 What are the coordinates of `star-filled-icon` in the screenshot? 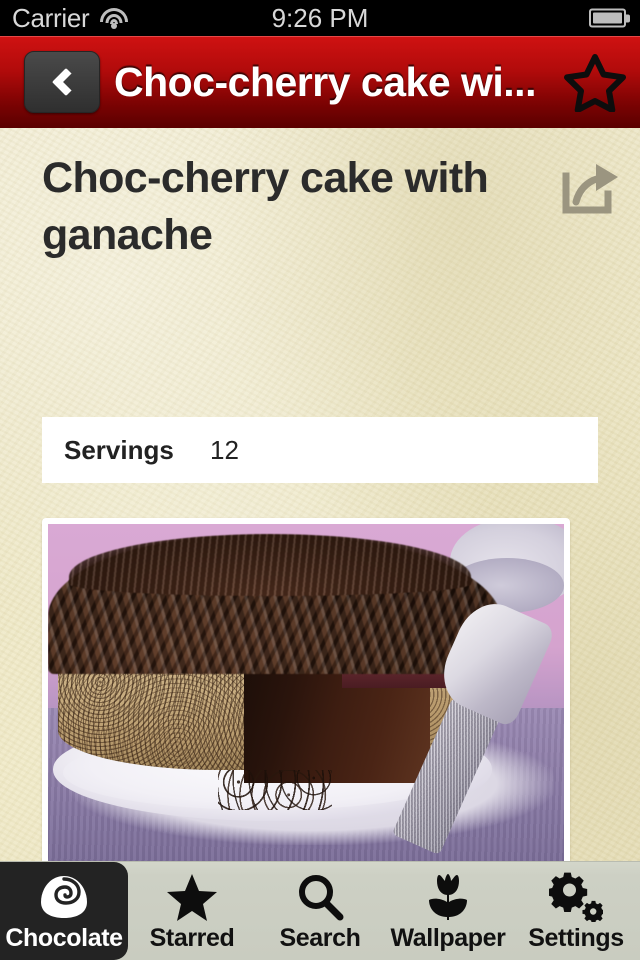 It's located at (192, 897).